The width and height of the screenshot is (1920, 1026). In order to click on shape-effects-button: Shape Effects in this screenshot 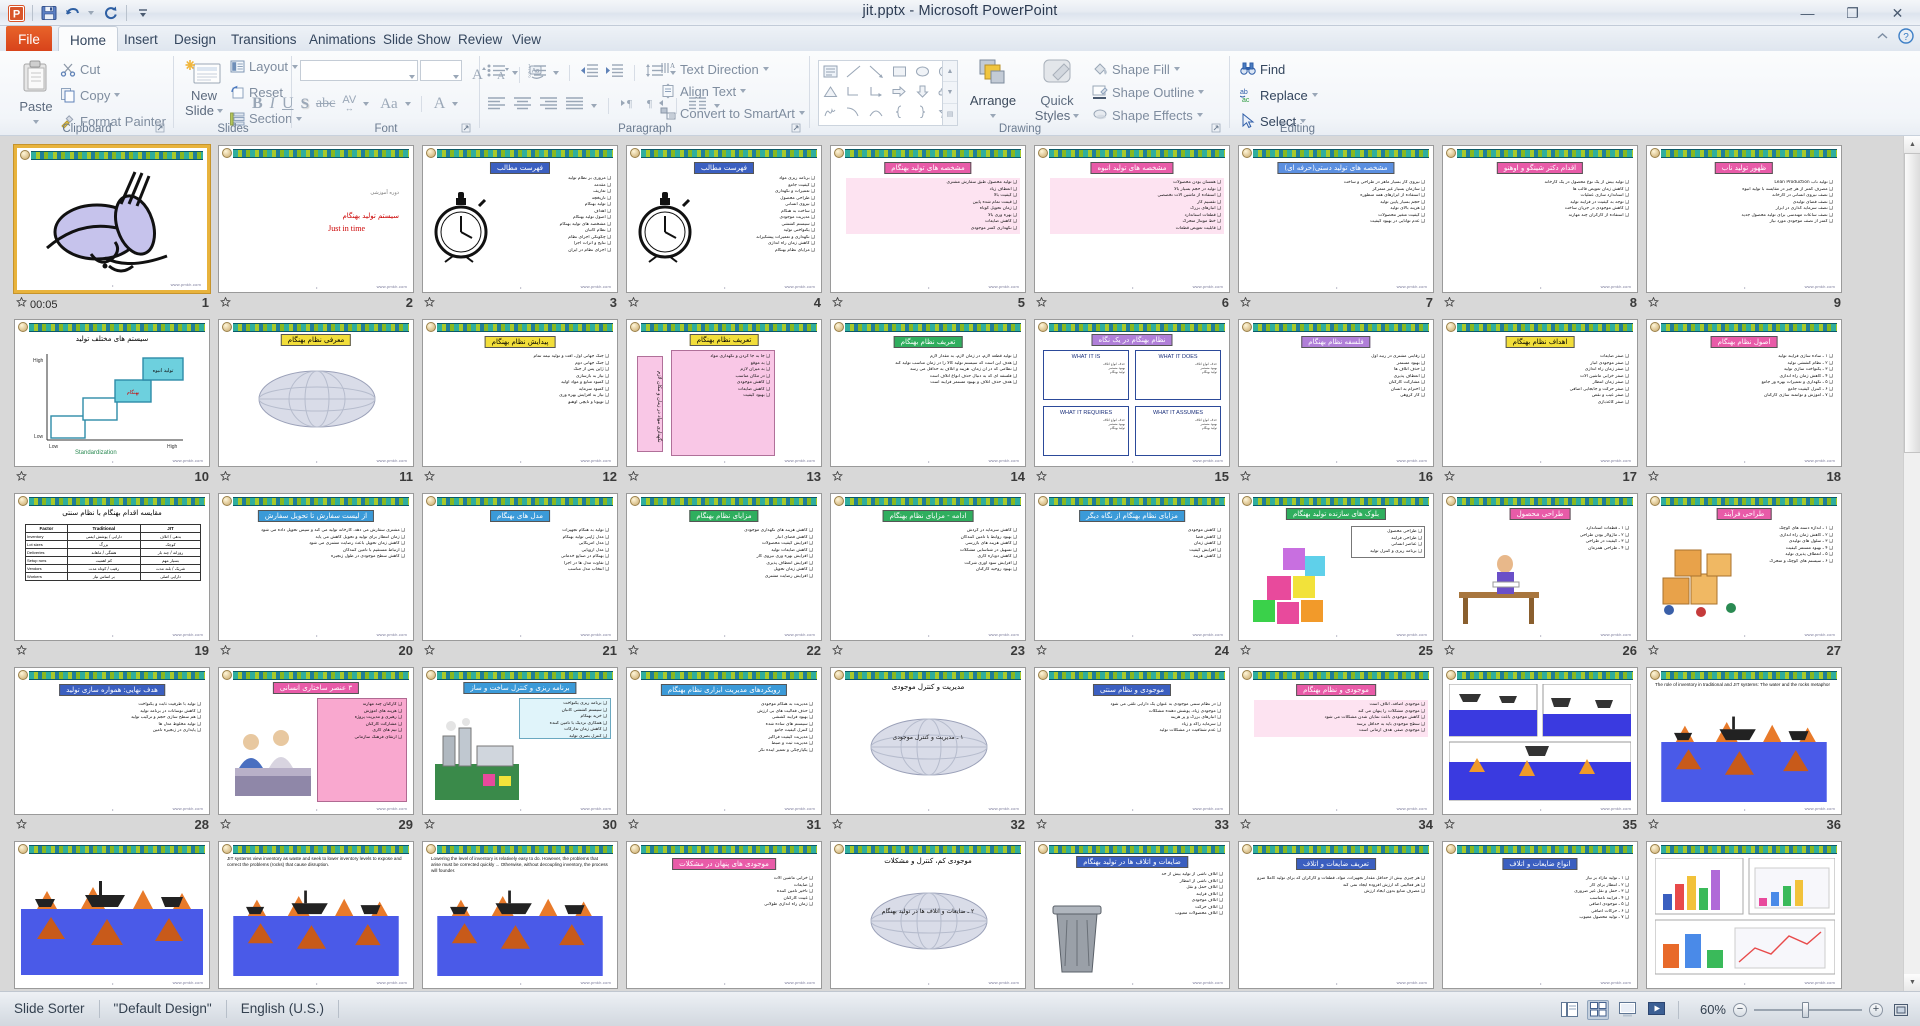, I will do `click(1148, 115)`.